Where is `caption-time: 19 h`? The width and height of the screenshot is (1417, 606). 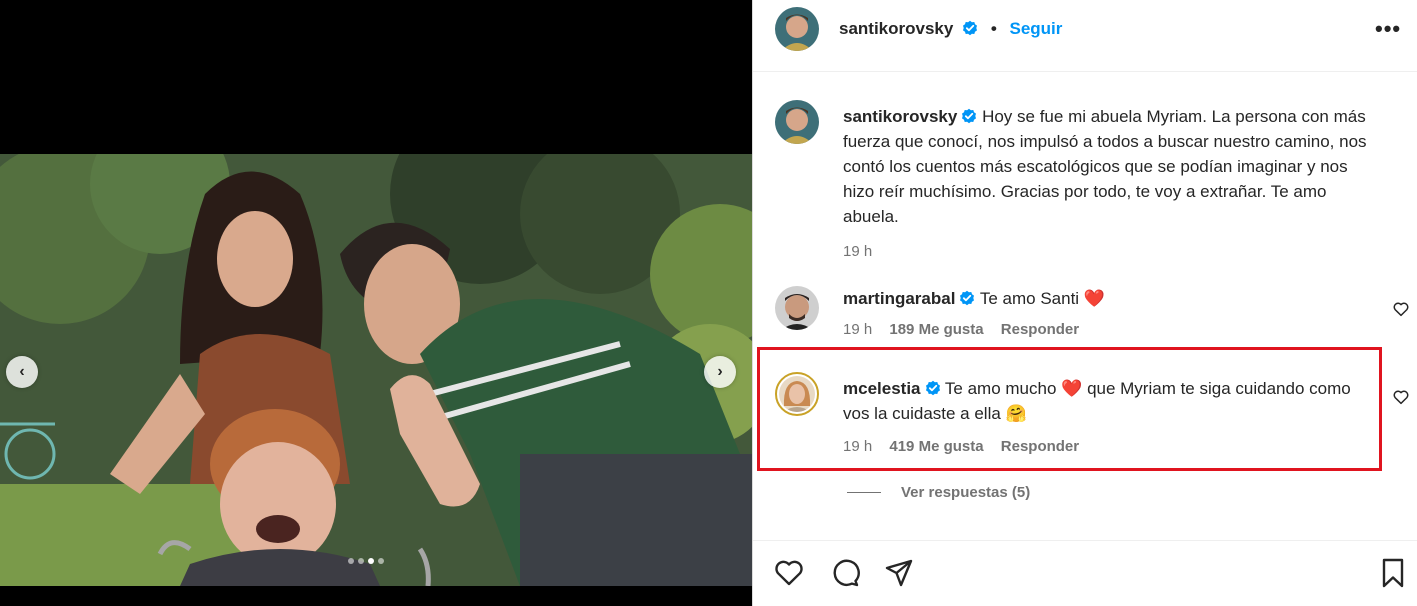 caption-time: 19 h is located at coordinates (857, 251).